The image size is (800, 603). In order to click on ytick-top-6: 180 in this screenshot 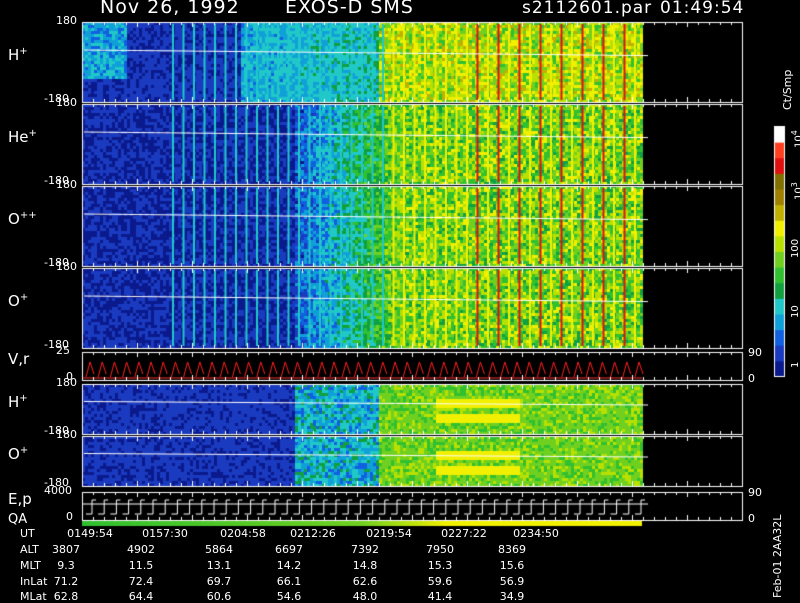, I will do `click(66, 434)`.